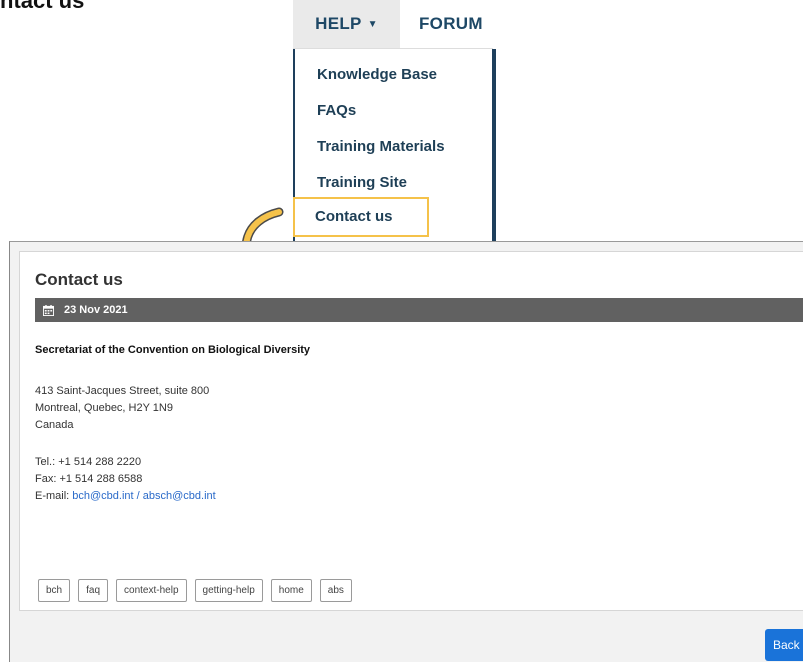 This screenshot has height=662, width=803. Describe the element at coordinates (362, 182) in the screenshot. I see `menu-item-training-site: Training Site` at that location.